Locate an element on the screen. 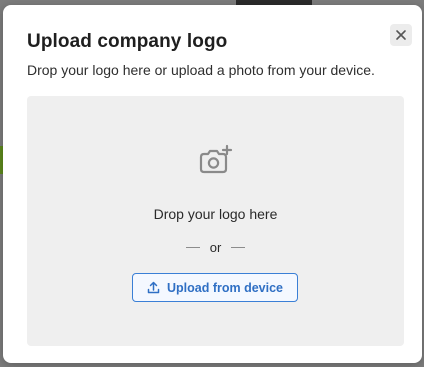 The width and height of the screenshot is (424, 367). camera-plus-icon is located at coordinates (216, 161).